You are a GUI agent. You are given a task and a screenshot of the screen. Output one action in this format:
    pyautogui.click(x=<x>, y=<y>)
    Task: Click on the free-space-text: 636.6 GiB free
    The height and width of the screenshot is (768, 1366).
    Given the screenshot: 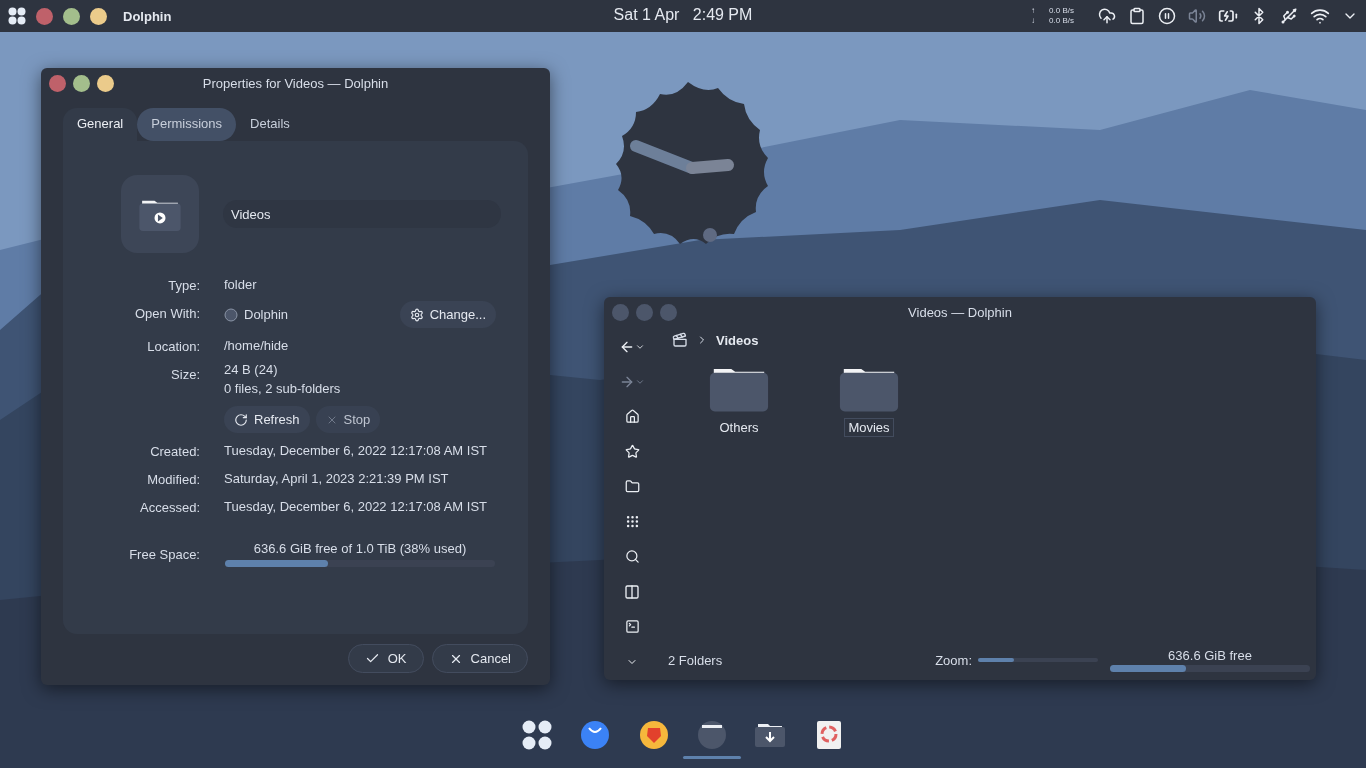 What is the action you would take?
    pyautogui.click(x=1210, y=655)
    